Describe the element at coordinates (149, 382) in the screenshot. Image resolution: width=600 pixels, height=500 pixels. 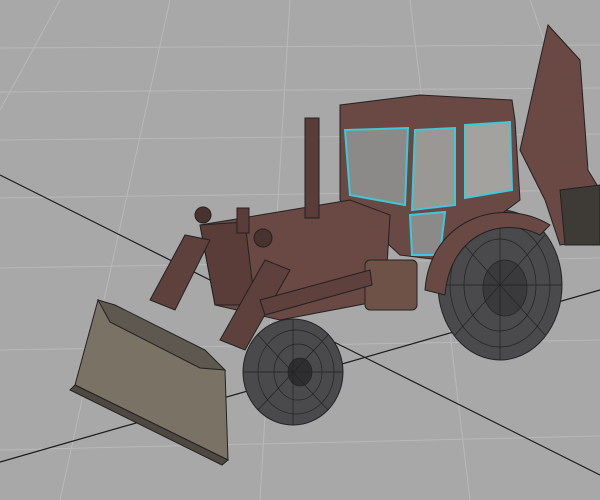
I see `front-bucket` at that location.